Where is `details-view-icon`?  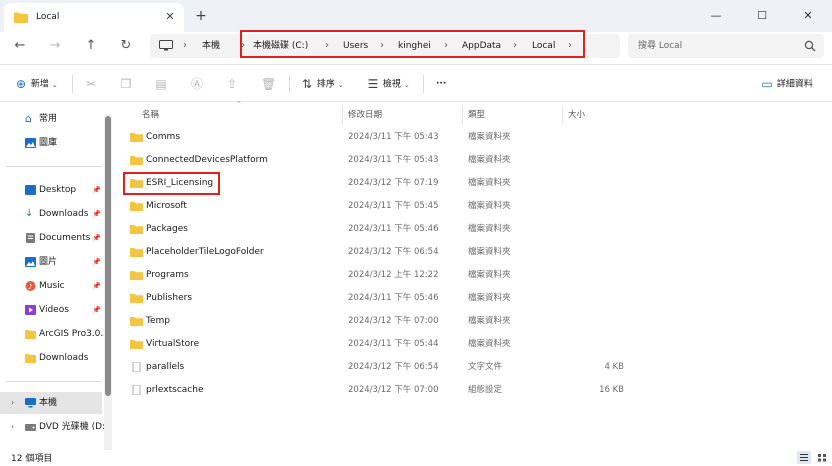 details-view-icon is located at coordinates (804, 457).